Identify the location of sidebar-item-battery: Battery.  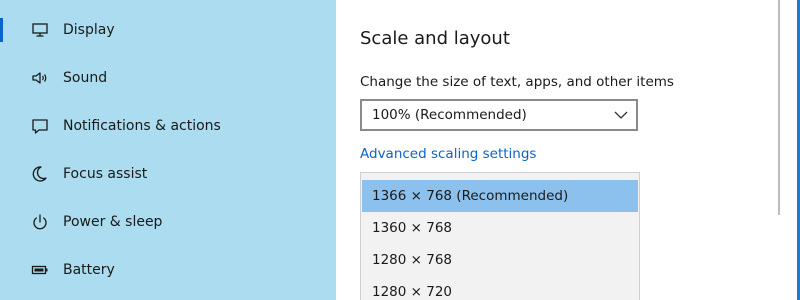
(168, 270).